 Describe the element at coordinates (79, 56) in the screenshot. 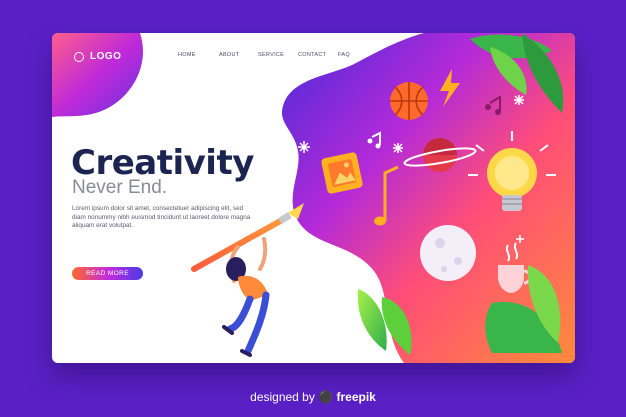

I see `logo-circle-icon` at that location.